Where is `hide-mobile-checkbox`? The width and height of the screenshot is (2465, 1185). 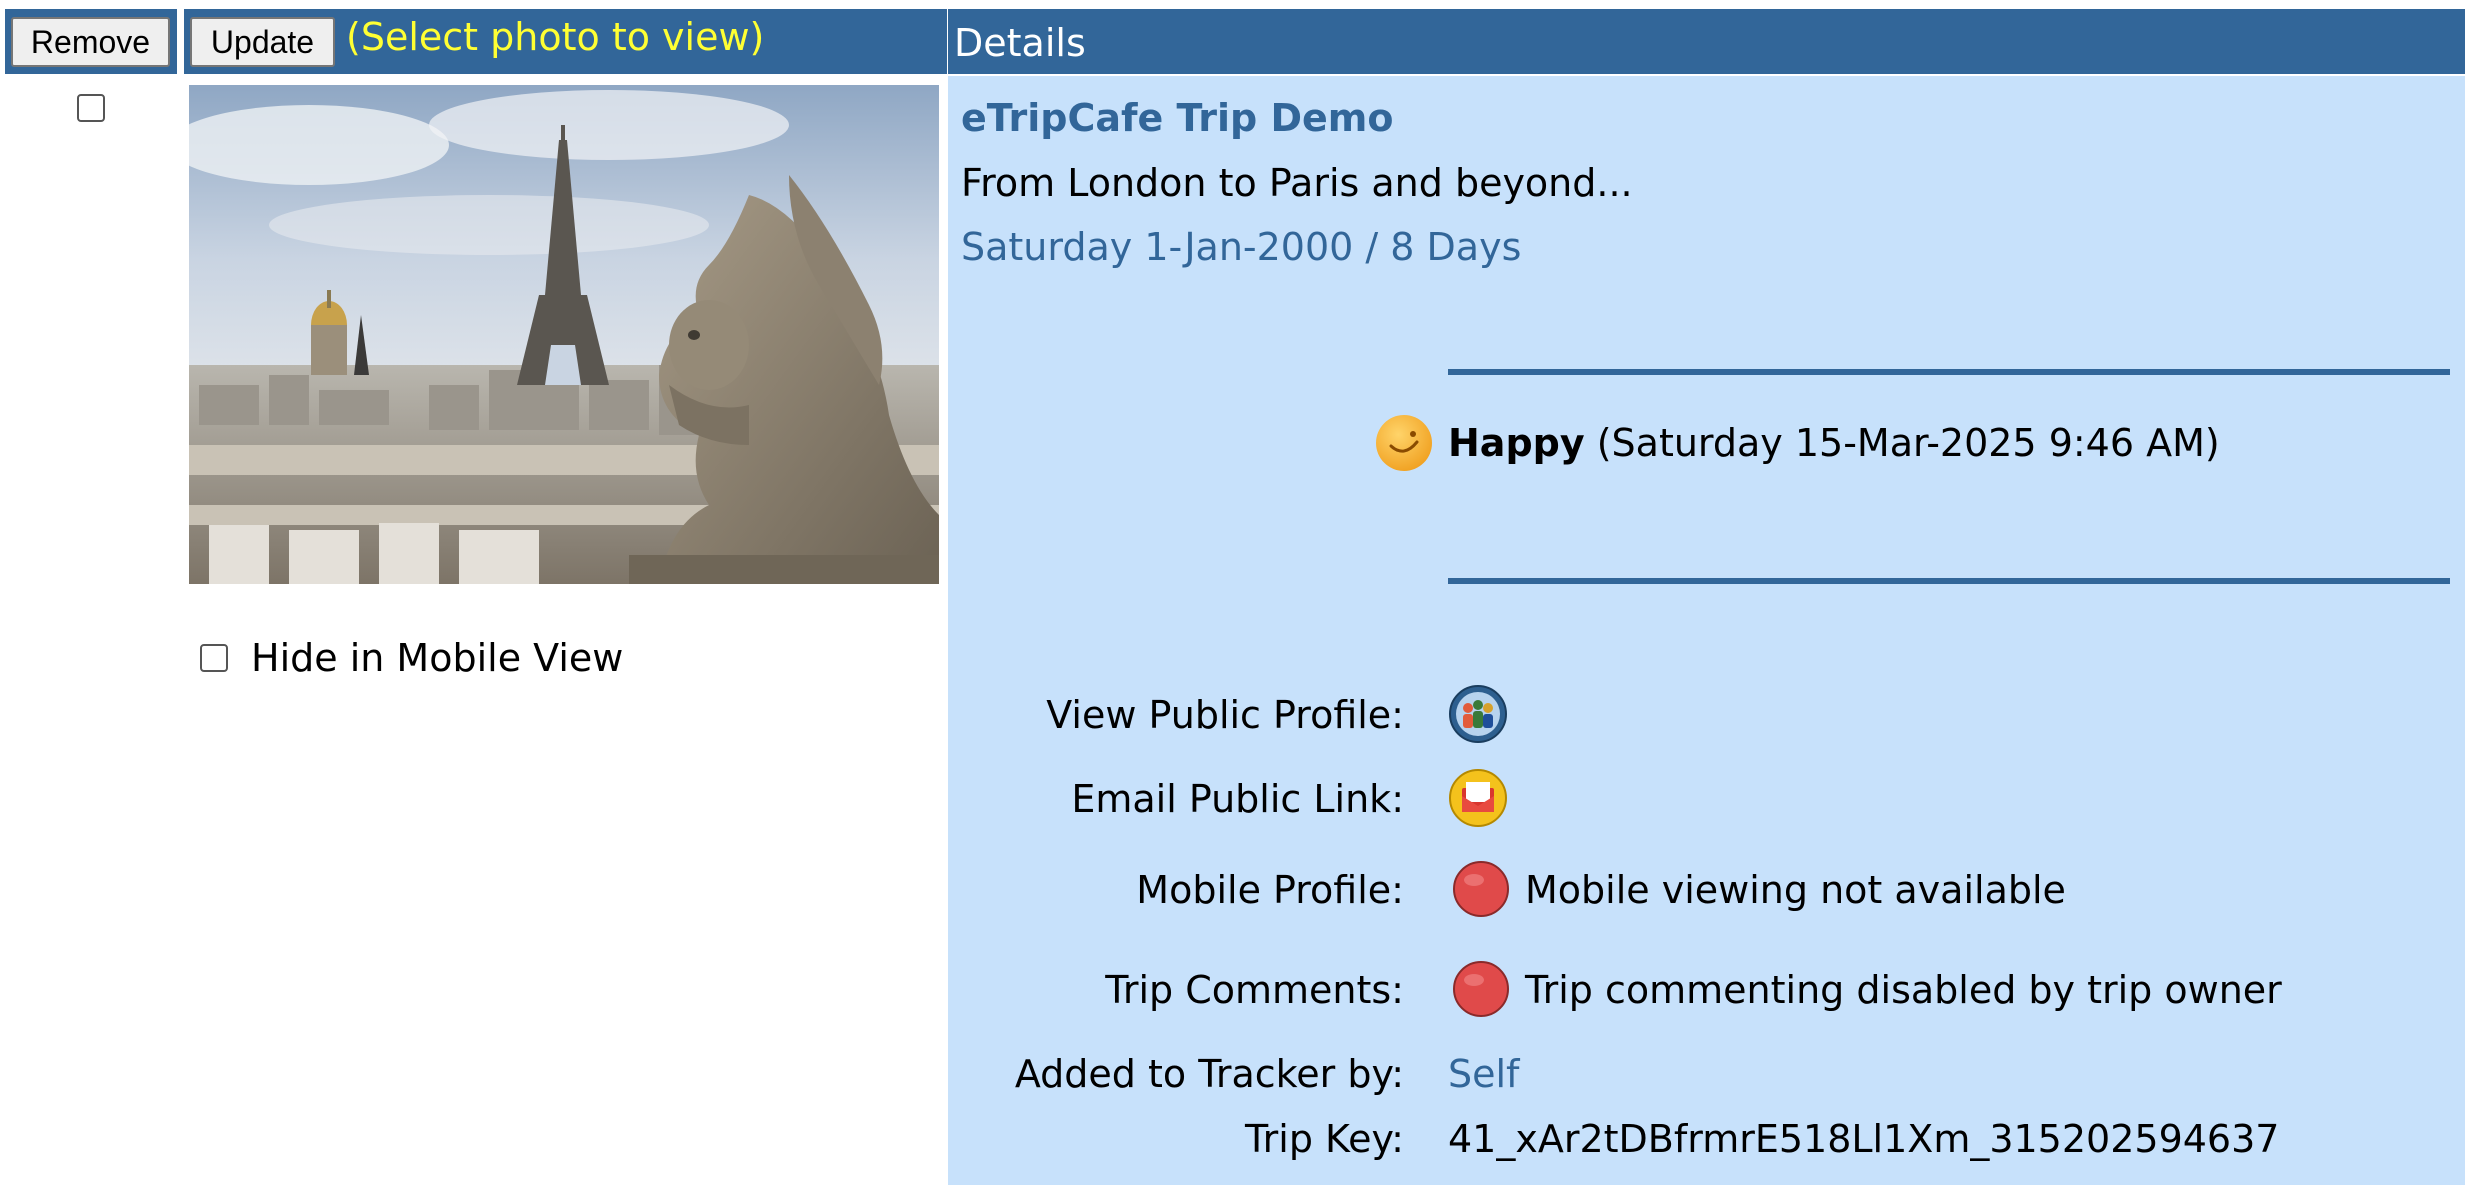 hide-mobile-checkbox is located at coordinates (214, 658).